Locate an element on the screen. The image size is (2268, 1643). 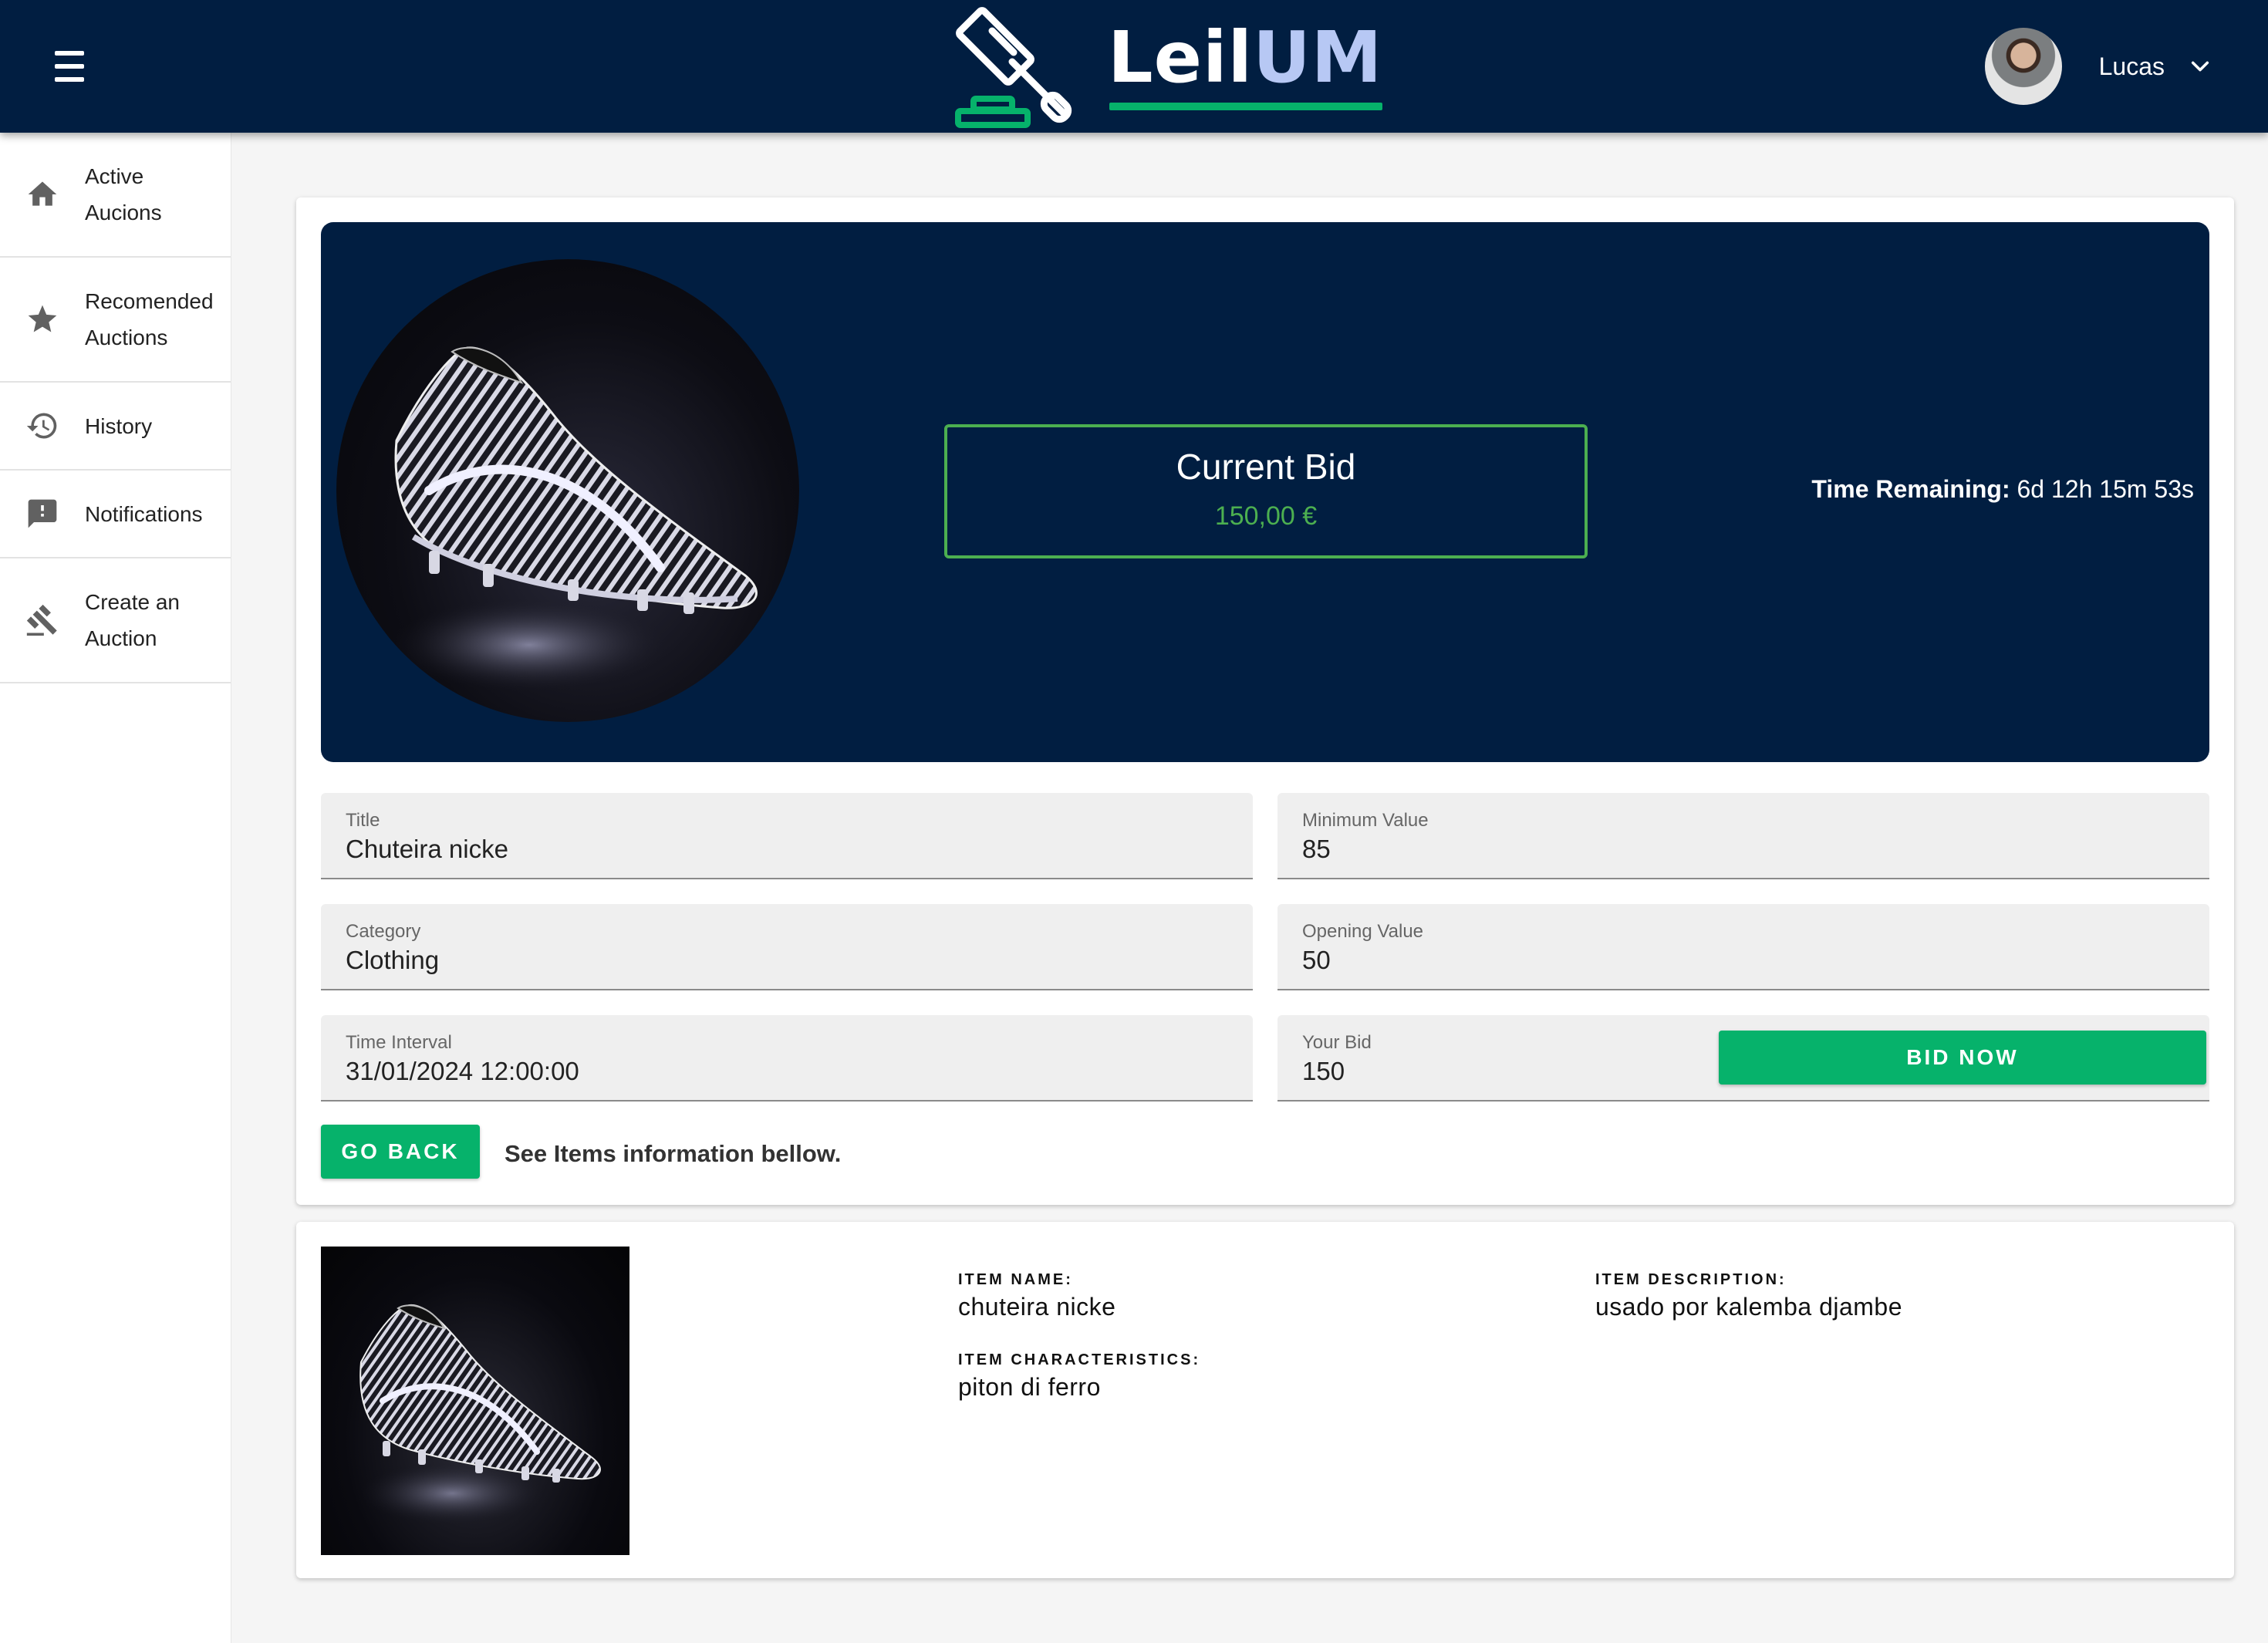
user-menu: Lucas is located at coordinates (2097, 66).